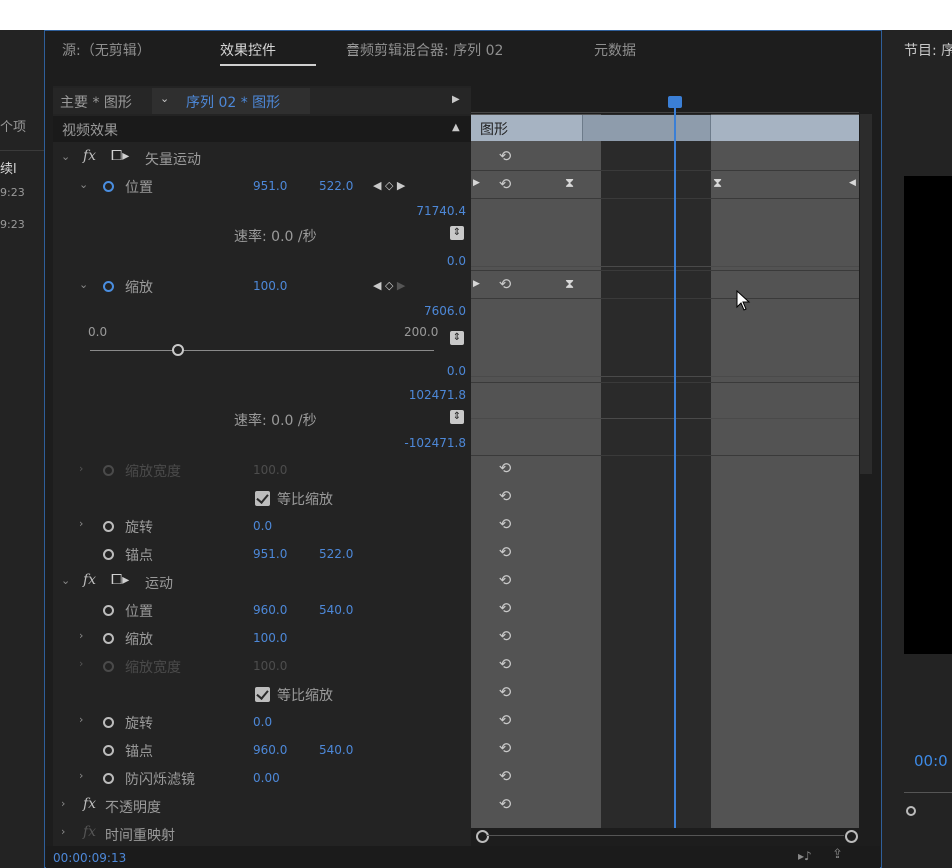 This screenshot has width=952, height=868. Describe the element at coordinates (282, 158) in the screenshot. I see `effect-row-vector-motion: ⌄ fx ⧠▸ 矢量运动 ⟲` at that location.